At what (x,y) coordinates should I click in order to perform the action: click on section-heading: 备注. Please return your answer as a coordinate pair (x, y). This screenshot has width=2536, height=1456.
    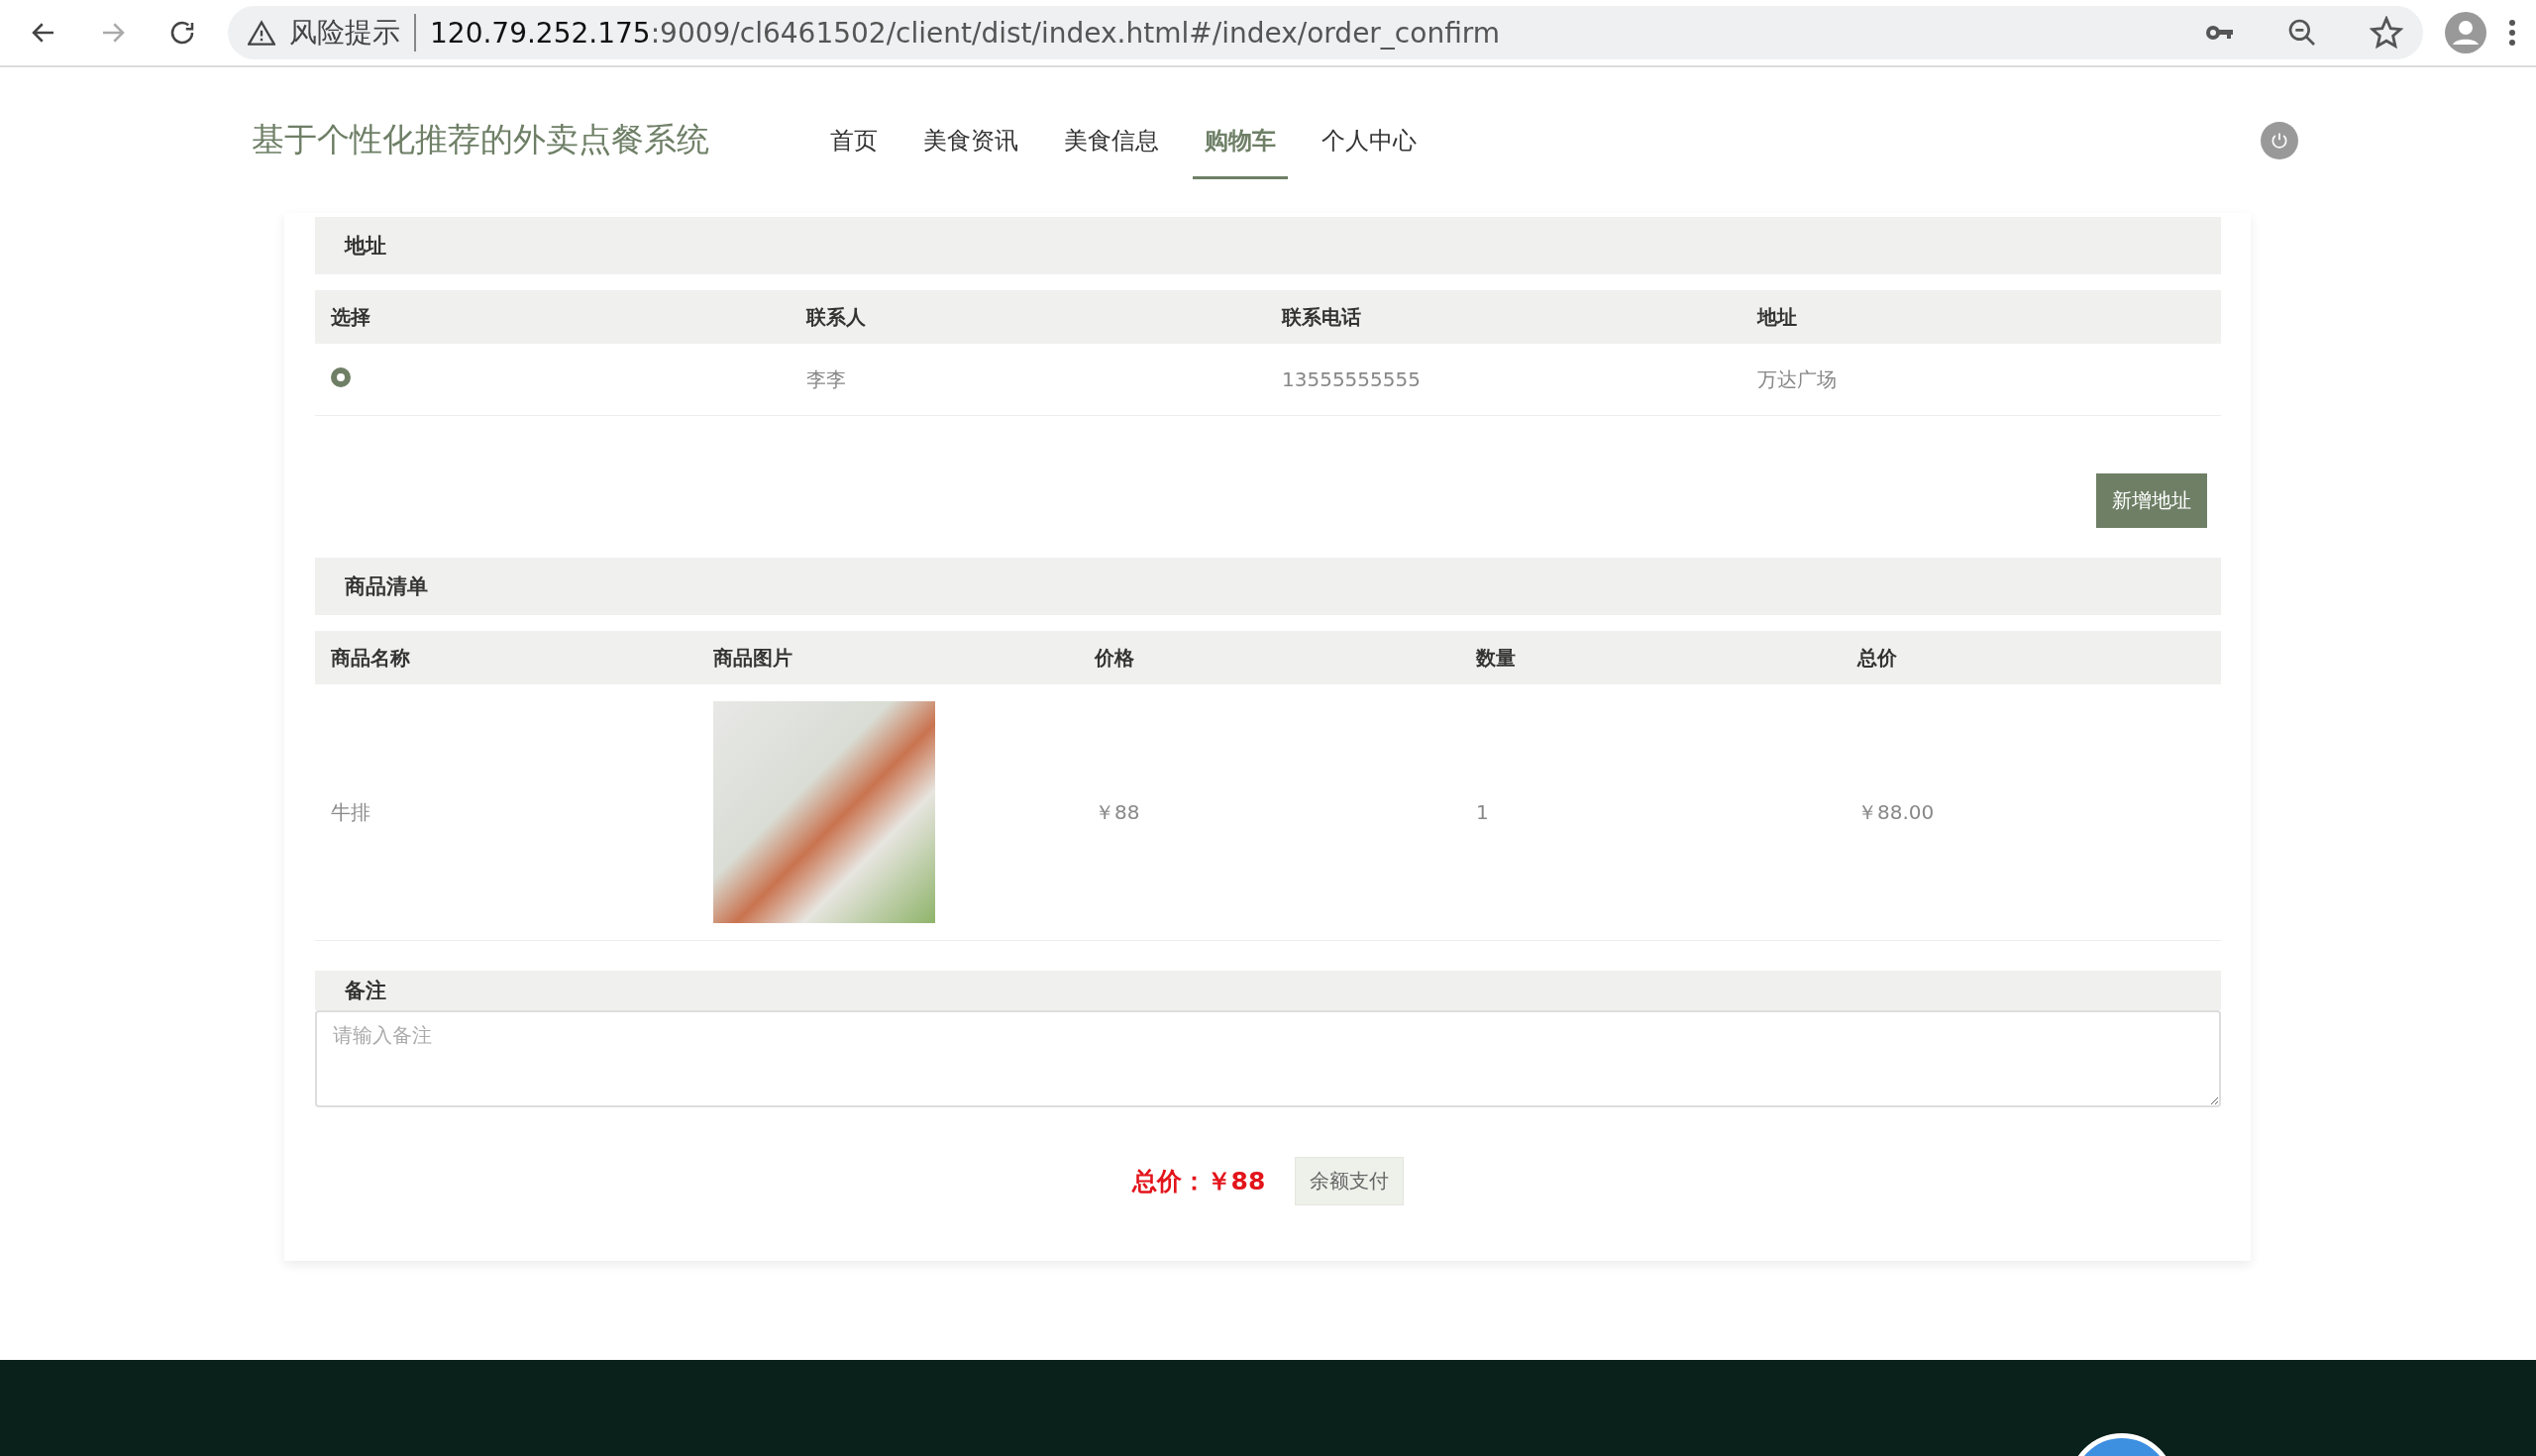
    Looking at the image, I should click on (1268, 990).